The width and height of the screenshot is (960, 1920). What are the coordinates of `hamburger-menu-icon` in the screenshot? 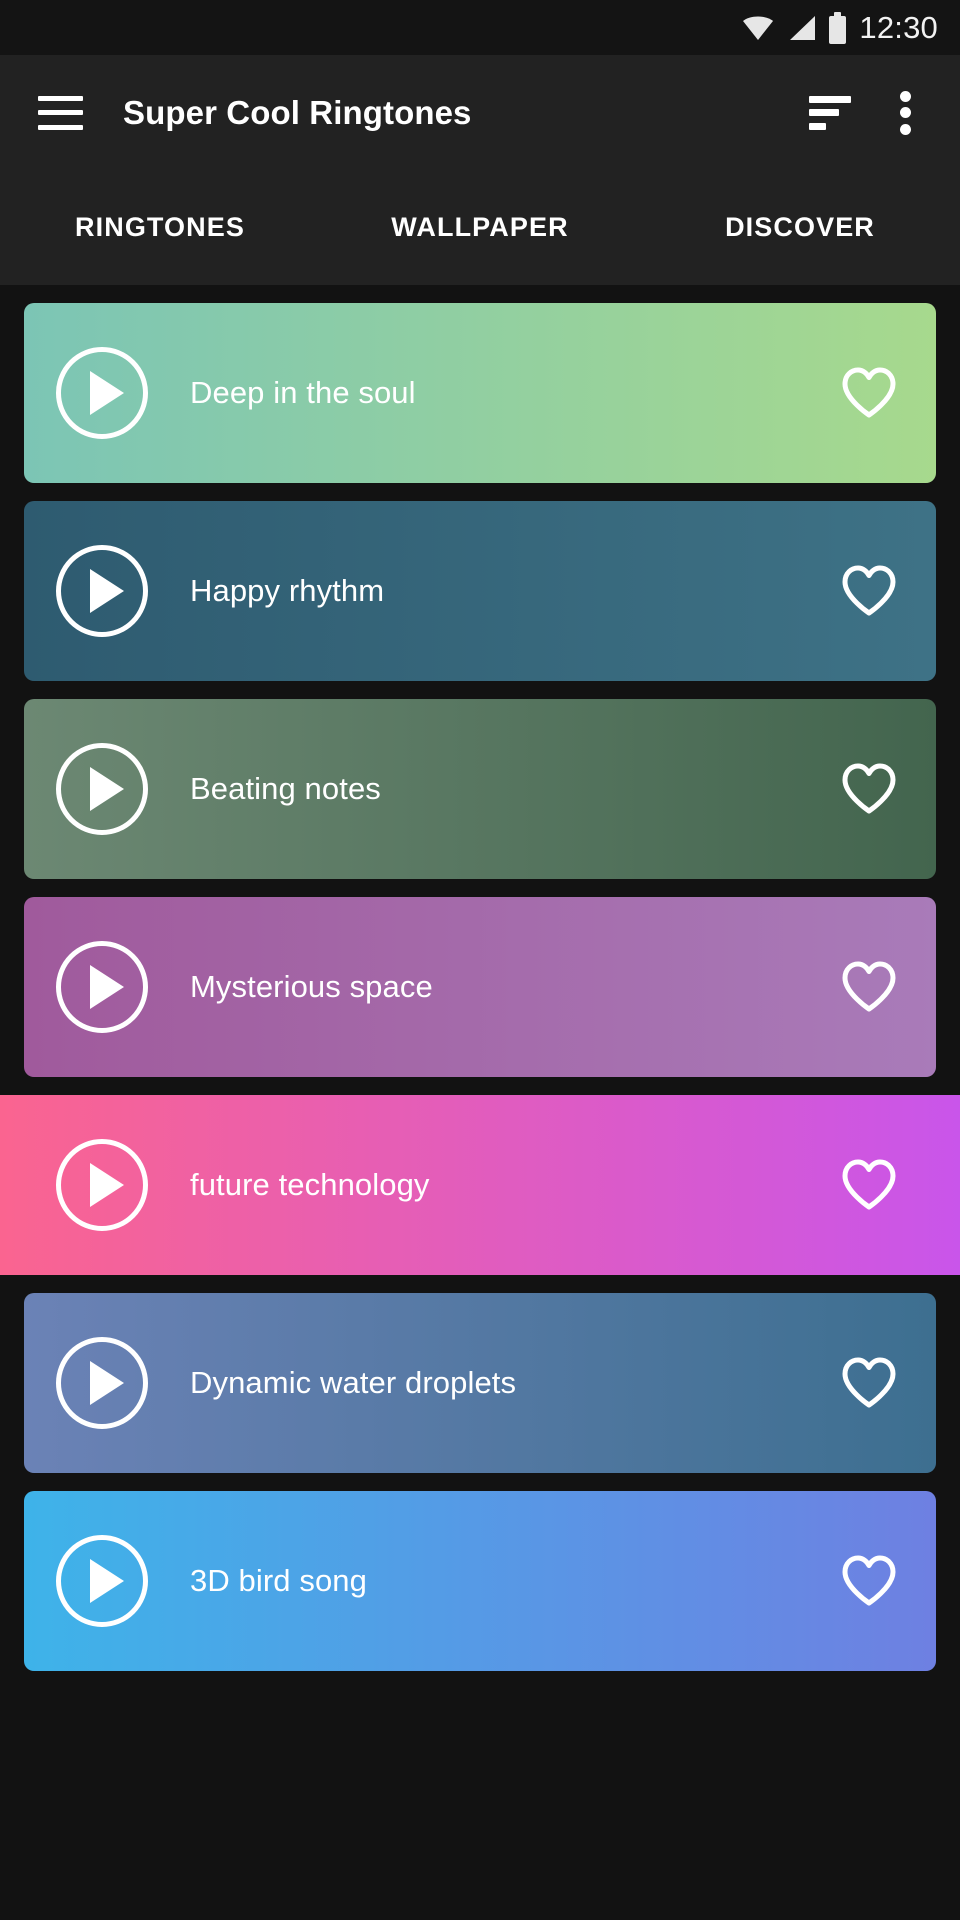 It's located at (60, 112).